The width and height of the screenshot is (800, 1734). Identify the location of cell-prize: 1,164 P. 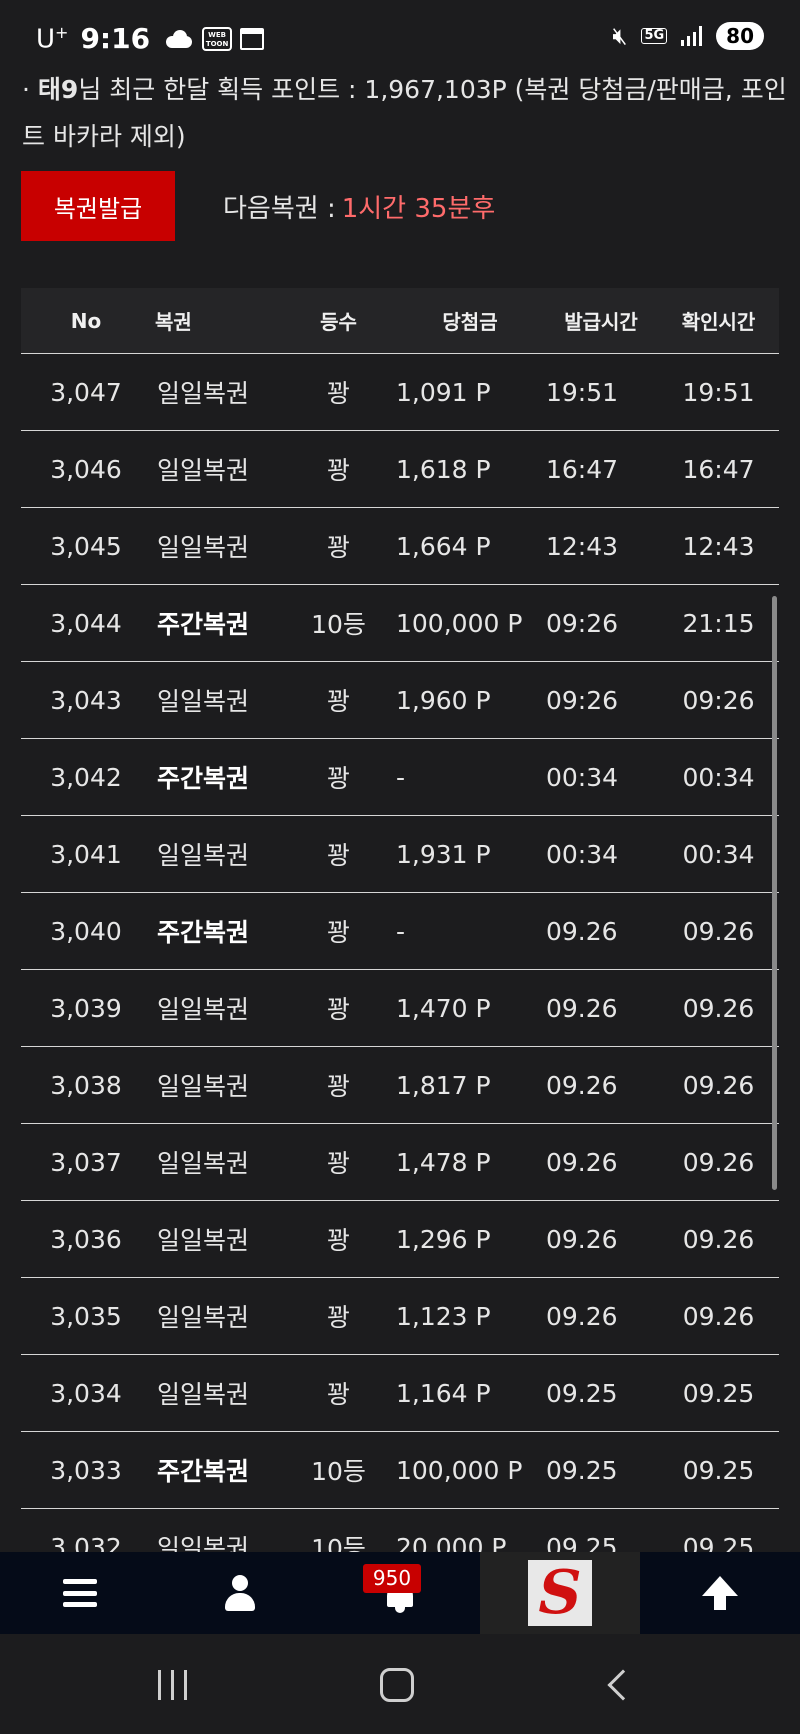
(443, 1393).